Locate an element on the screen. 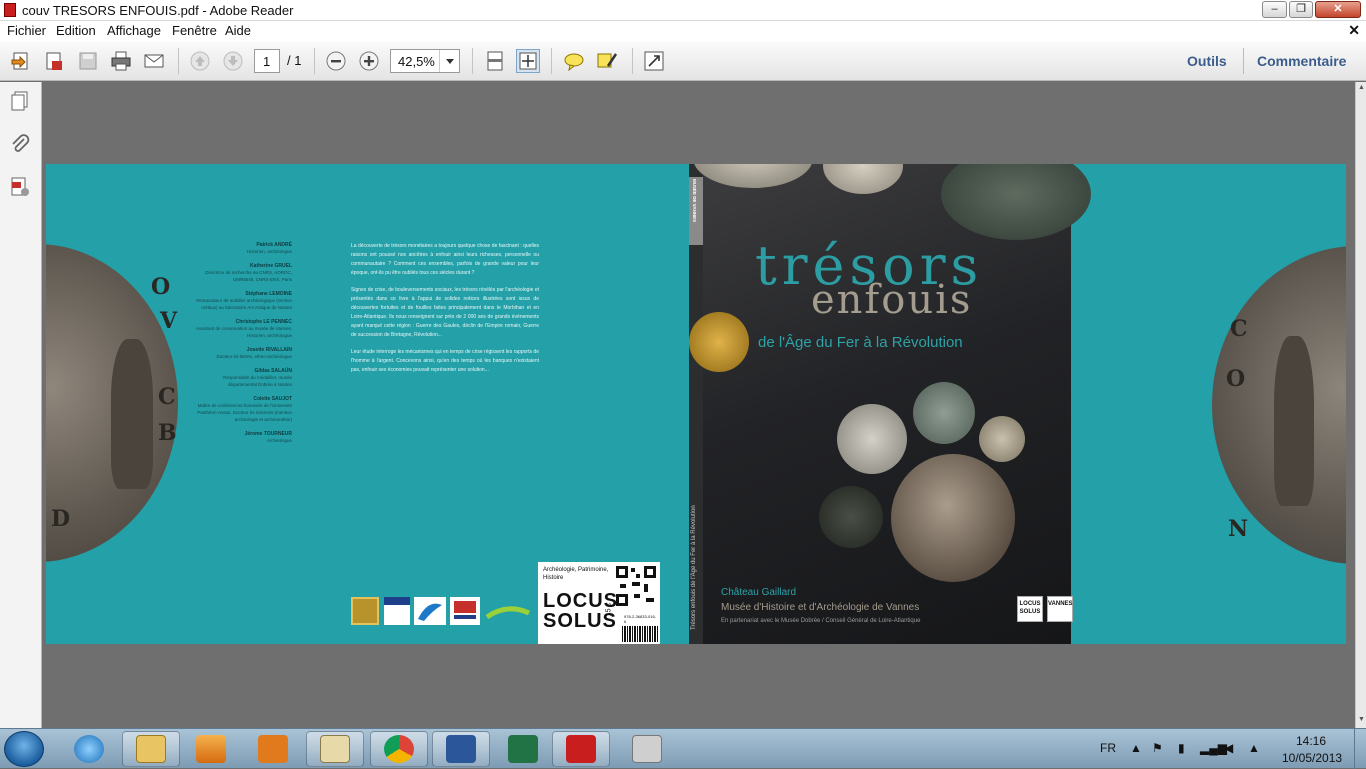 Image resolution: width=1366 pixels, height=769 pixels. next-page-icon is located at coordinates (233, 61).